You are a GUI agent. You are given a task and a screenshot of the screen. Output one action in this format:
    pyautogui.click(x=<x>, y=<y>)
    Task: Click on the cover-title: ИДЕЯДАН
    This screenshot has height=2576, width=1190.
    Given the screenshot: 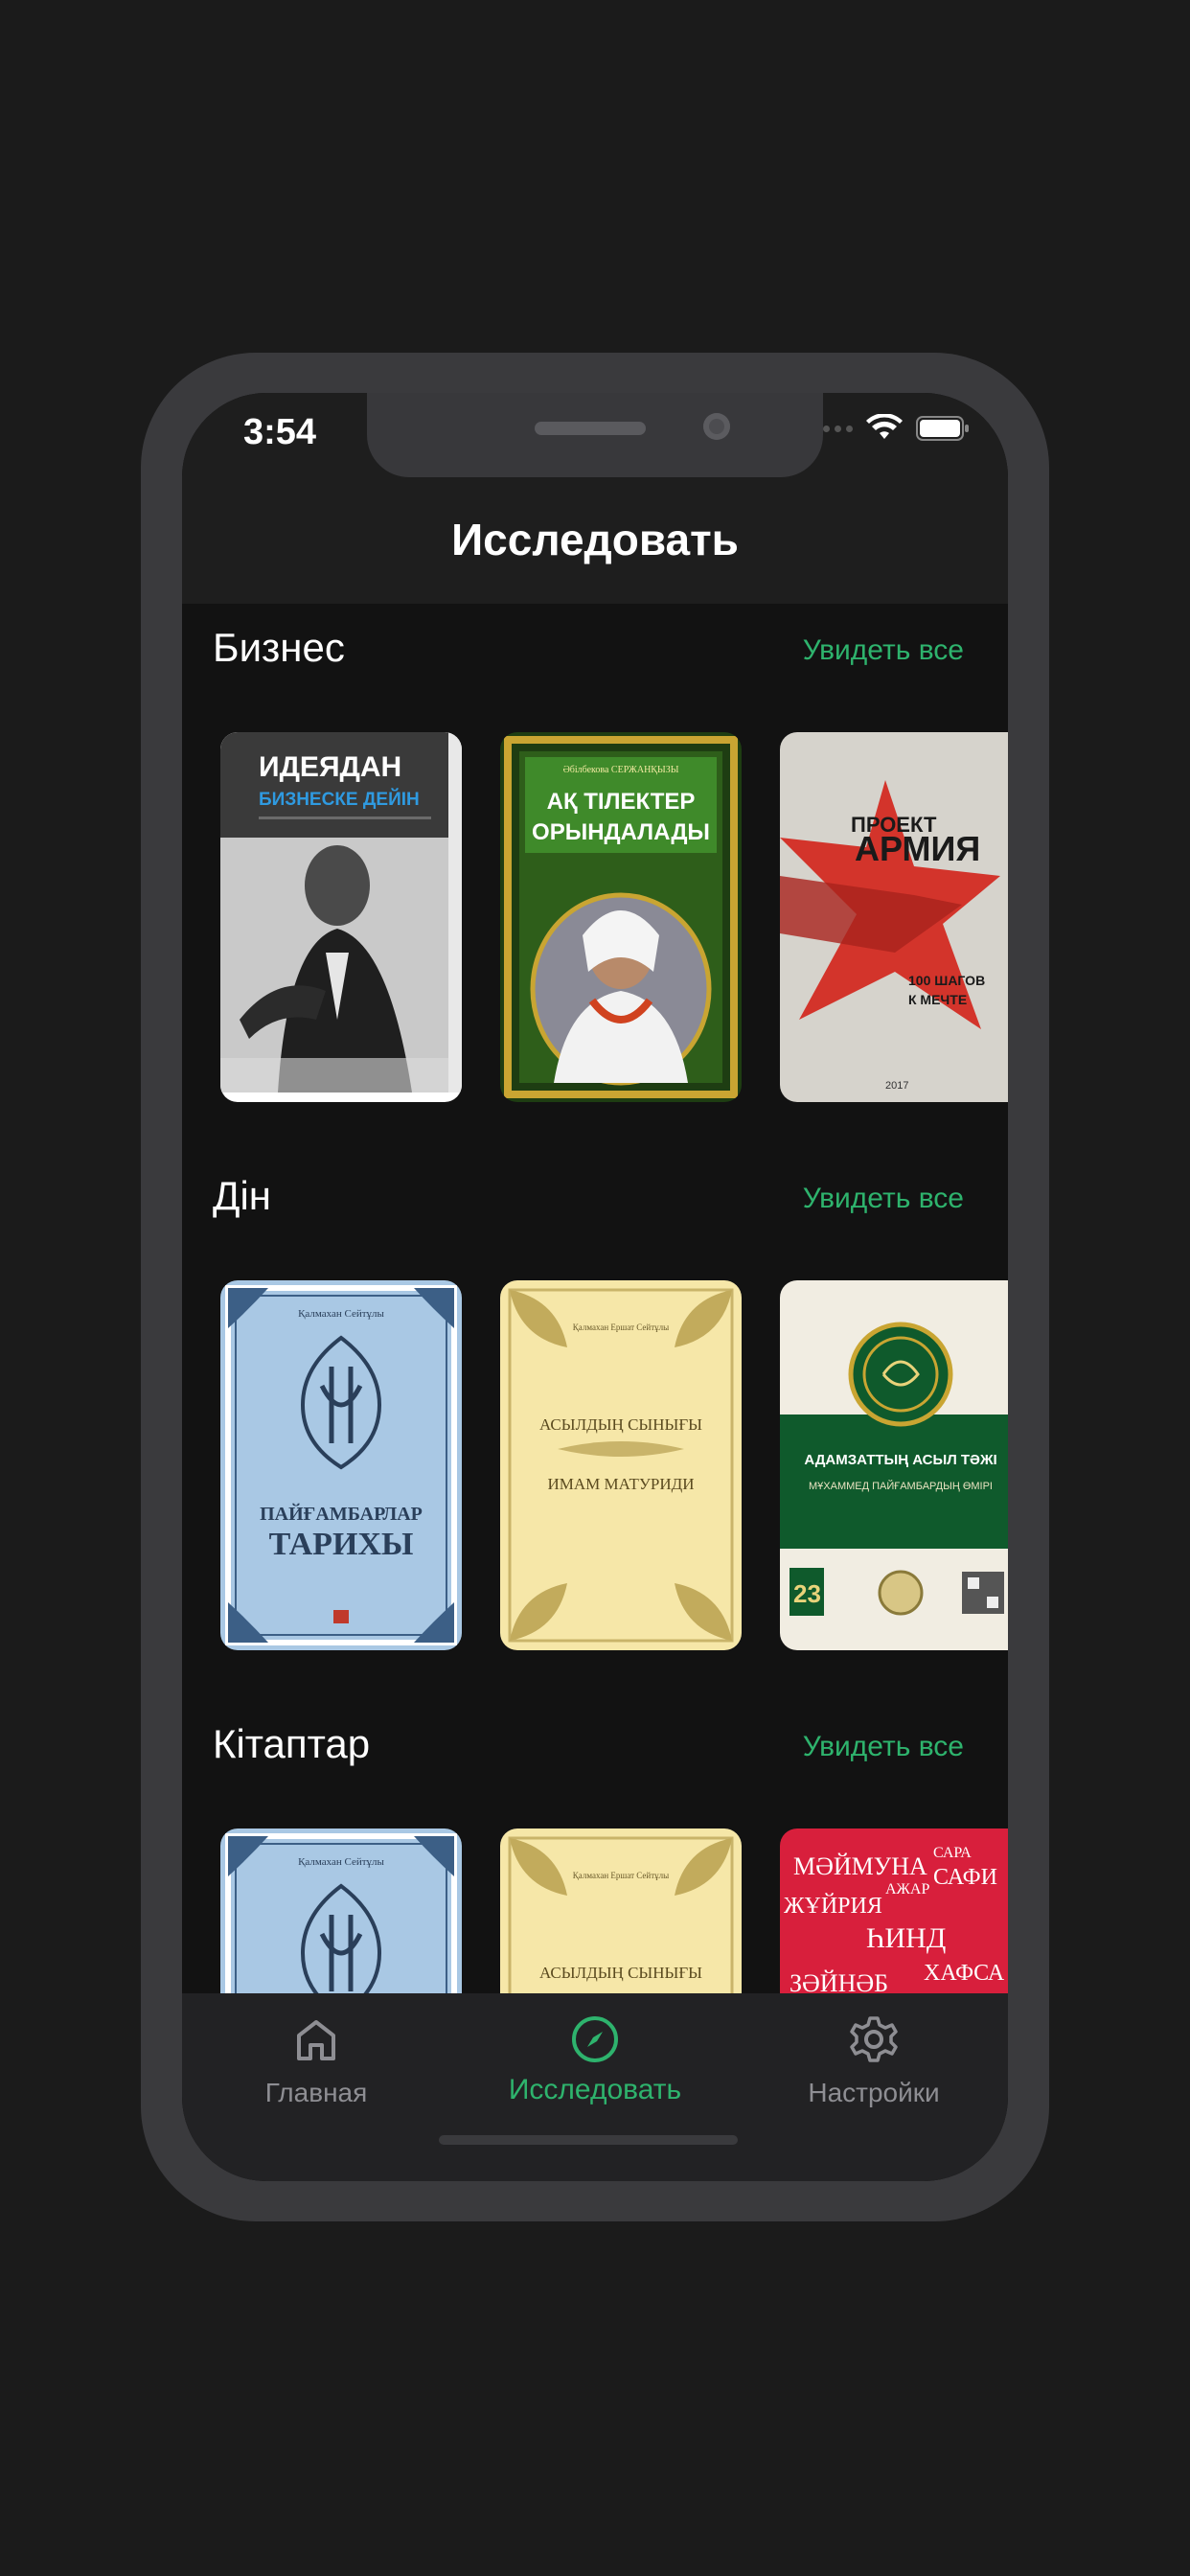 What is the action you would take?
    pyautogui.click(x=330, y=767)
    